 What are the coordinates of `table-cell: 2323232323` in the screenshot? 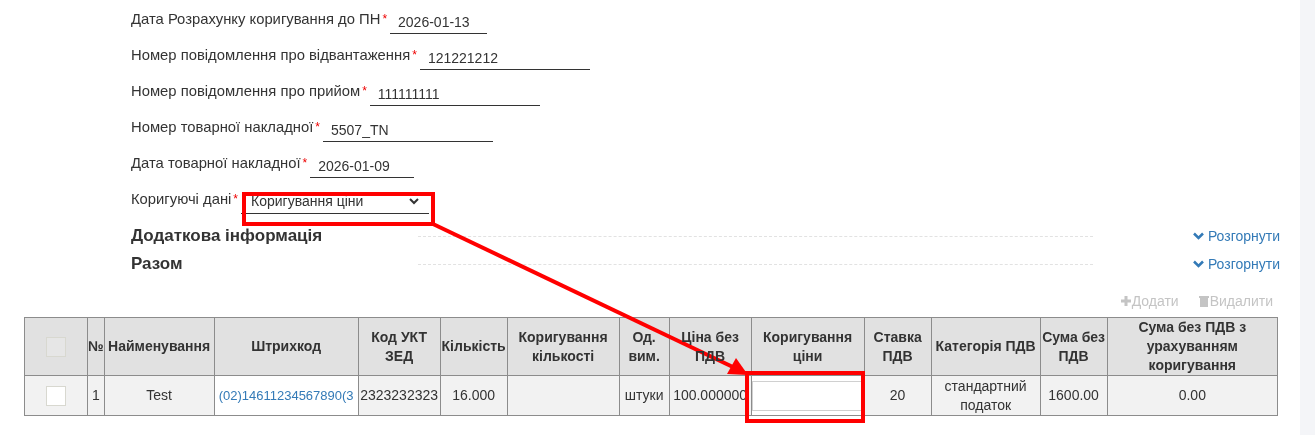 It's located at (399, 395).